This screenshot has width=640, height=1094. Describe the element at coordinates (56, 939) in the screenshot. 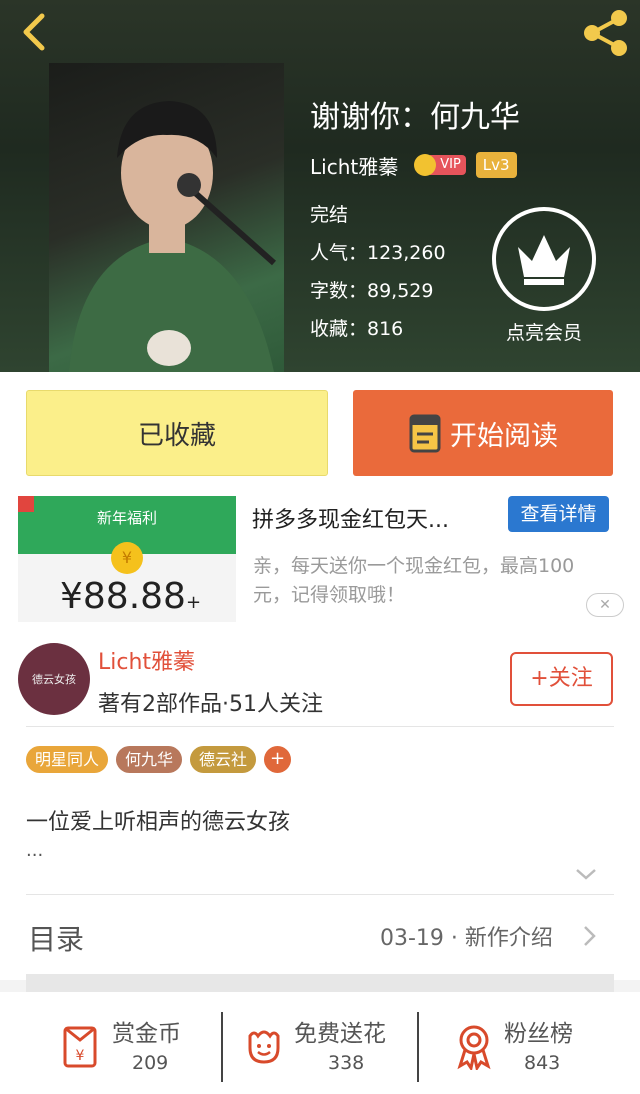

I see `toc-label: 目录` at that location.